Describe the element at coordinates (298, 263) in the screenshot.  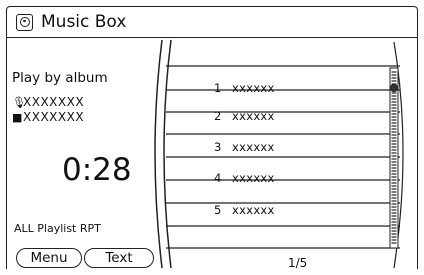
I see `page-indicator: 1/5` at that location.